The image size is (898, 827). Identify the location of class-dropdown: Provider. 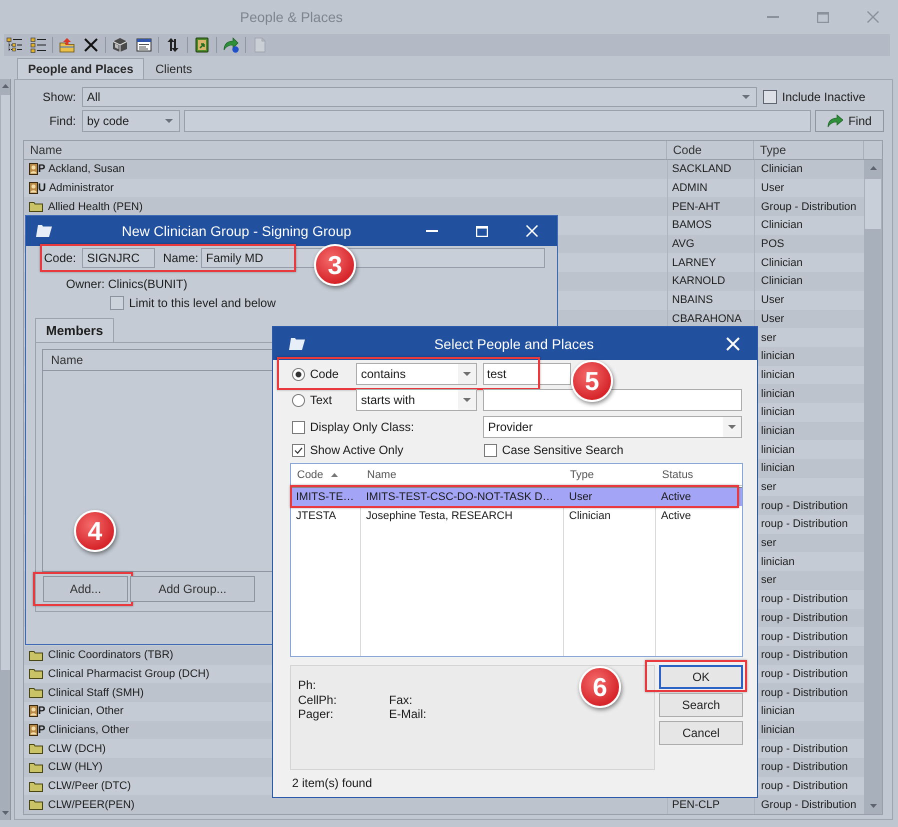
(612, 427).